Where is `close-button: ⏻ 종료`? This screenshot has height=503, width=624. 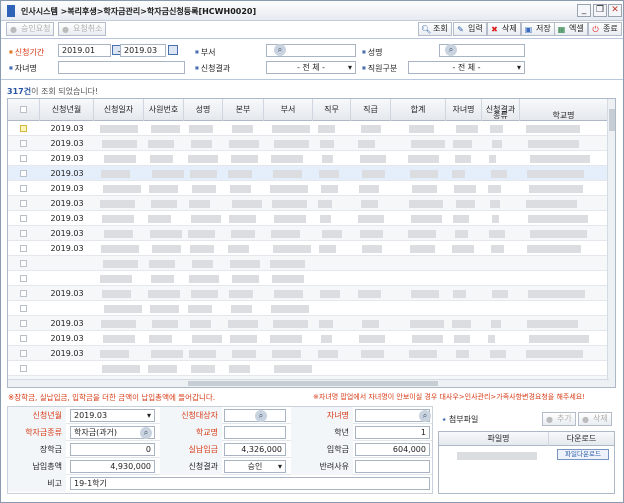 close-button: ⏻ 종료 is located at coordinates (605, 29).